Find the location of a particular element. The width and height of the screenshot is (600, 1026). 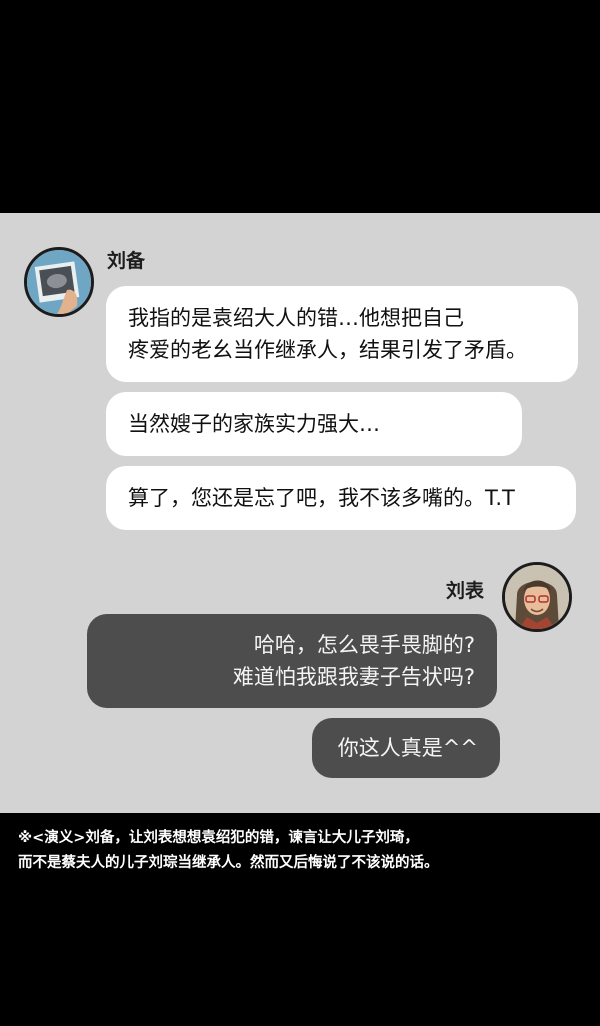

message-line: 难道怕我跟我妻子告状吗? is located at coordinates (353, 677).